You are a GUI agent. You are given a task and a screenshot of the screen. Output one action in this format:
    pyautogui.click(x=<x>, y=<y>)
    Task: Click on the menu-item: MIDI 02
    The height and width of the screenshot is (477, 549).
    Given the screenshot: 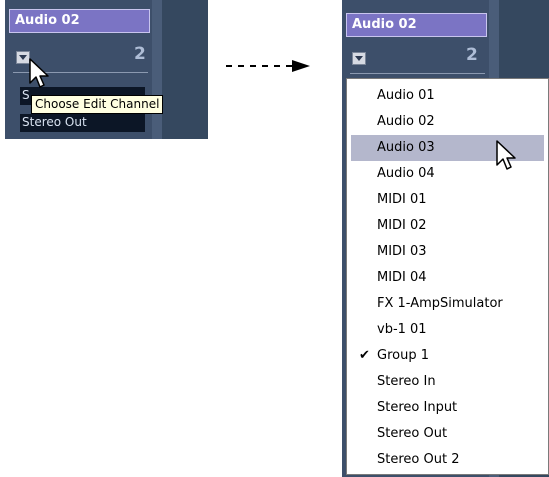 What is the action you would take?
    pyautogui.click(x=447, y=226)
    